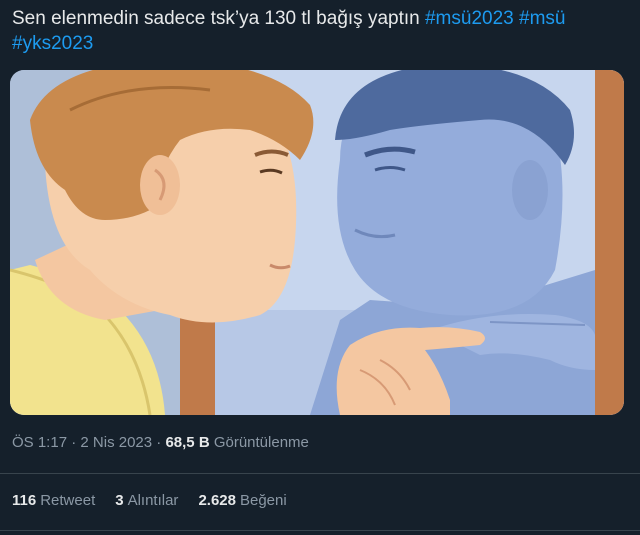 This screenshot has width=640, height=535. What do you see at coordinates (153, 500) in the screenshot?
I see `quotes-label: Alıntılar` at bounding box center [153, 500].